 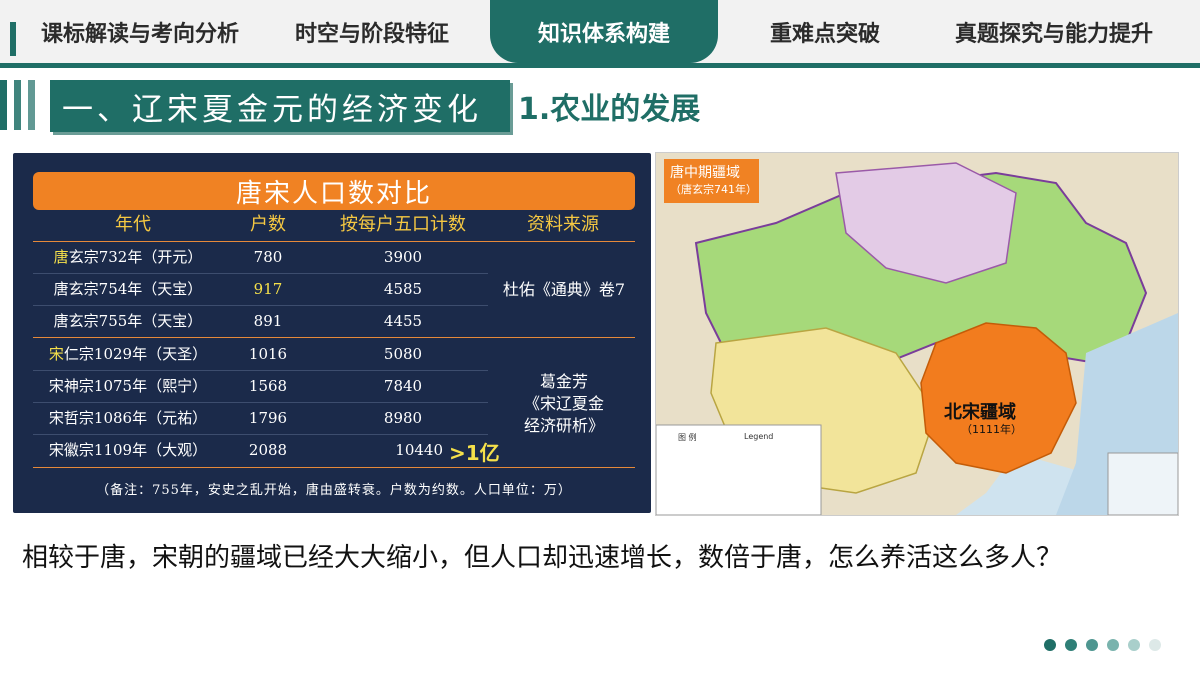 What do you see at coordinates (268, 289) in the screenshot?
I see `households-cell-highlight: 917` at bounding box center [268, 289].